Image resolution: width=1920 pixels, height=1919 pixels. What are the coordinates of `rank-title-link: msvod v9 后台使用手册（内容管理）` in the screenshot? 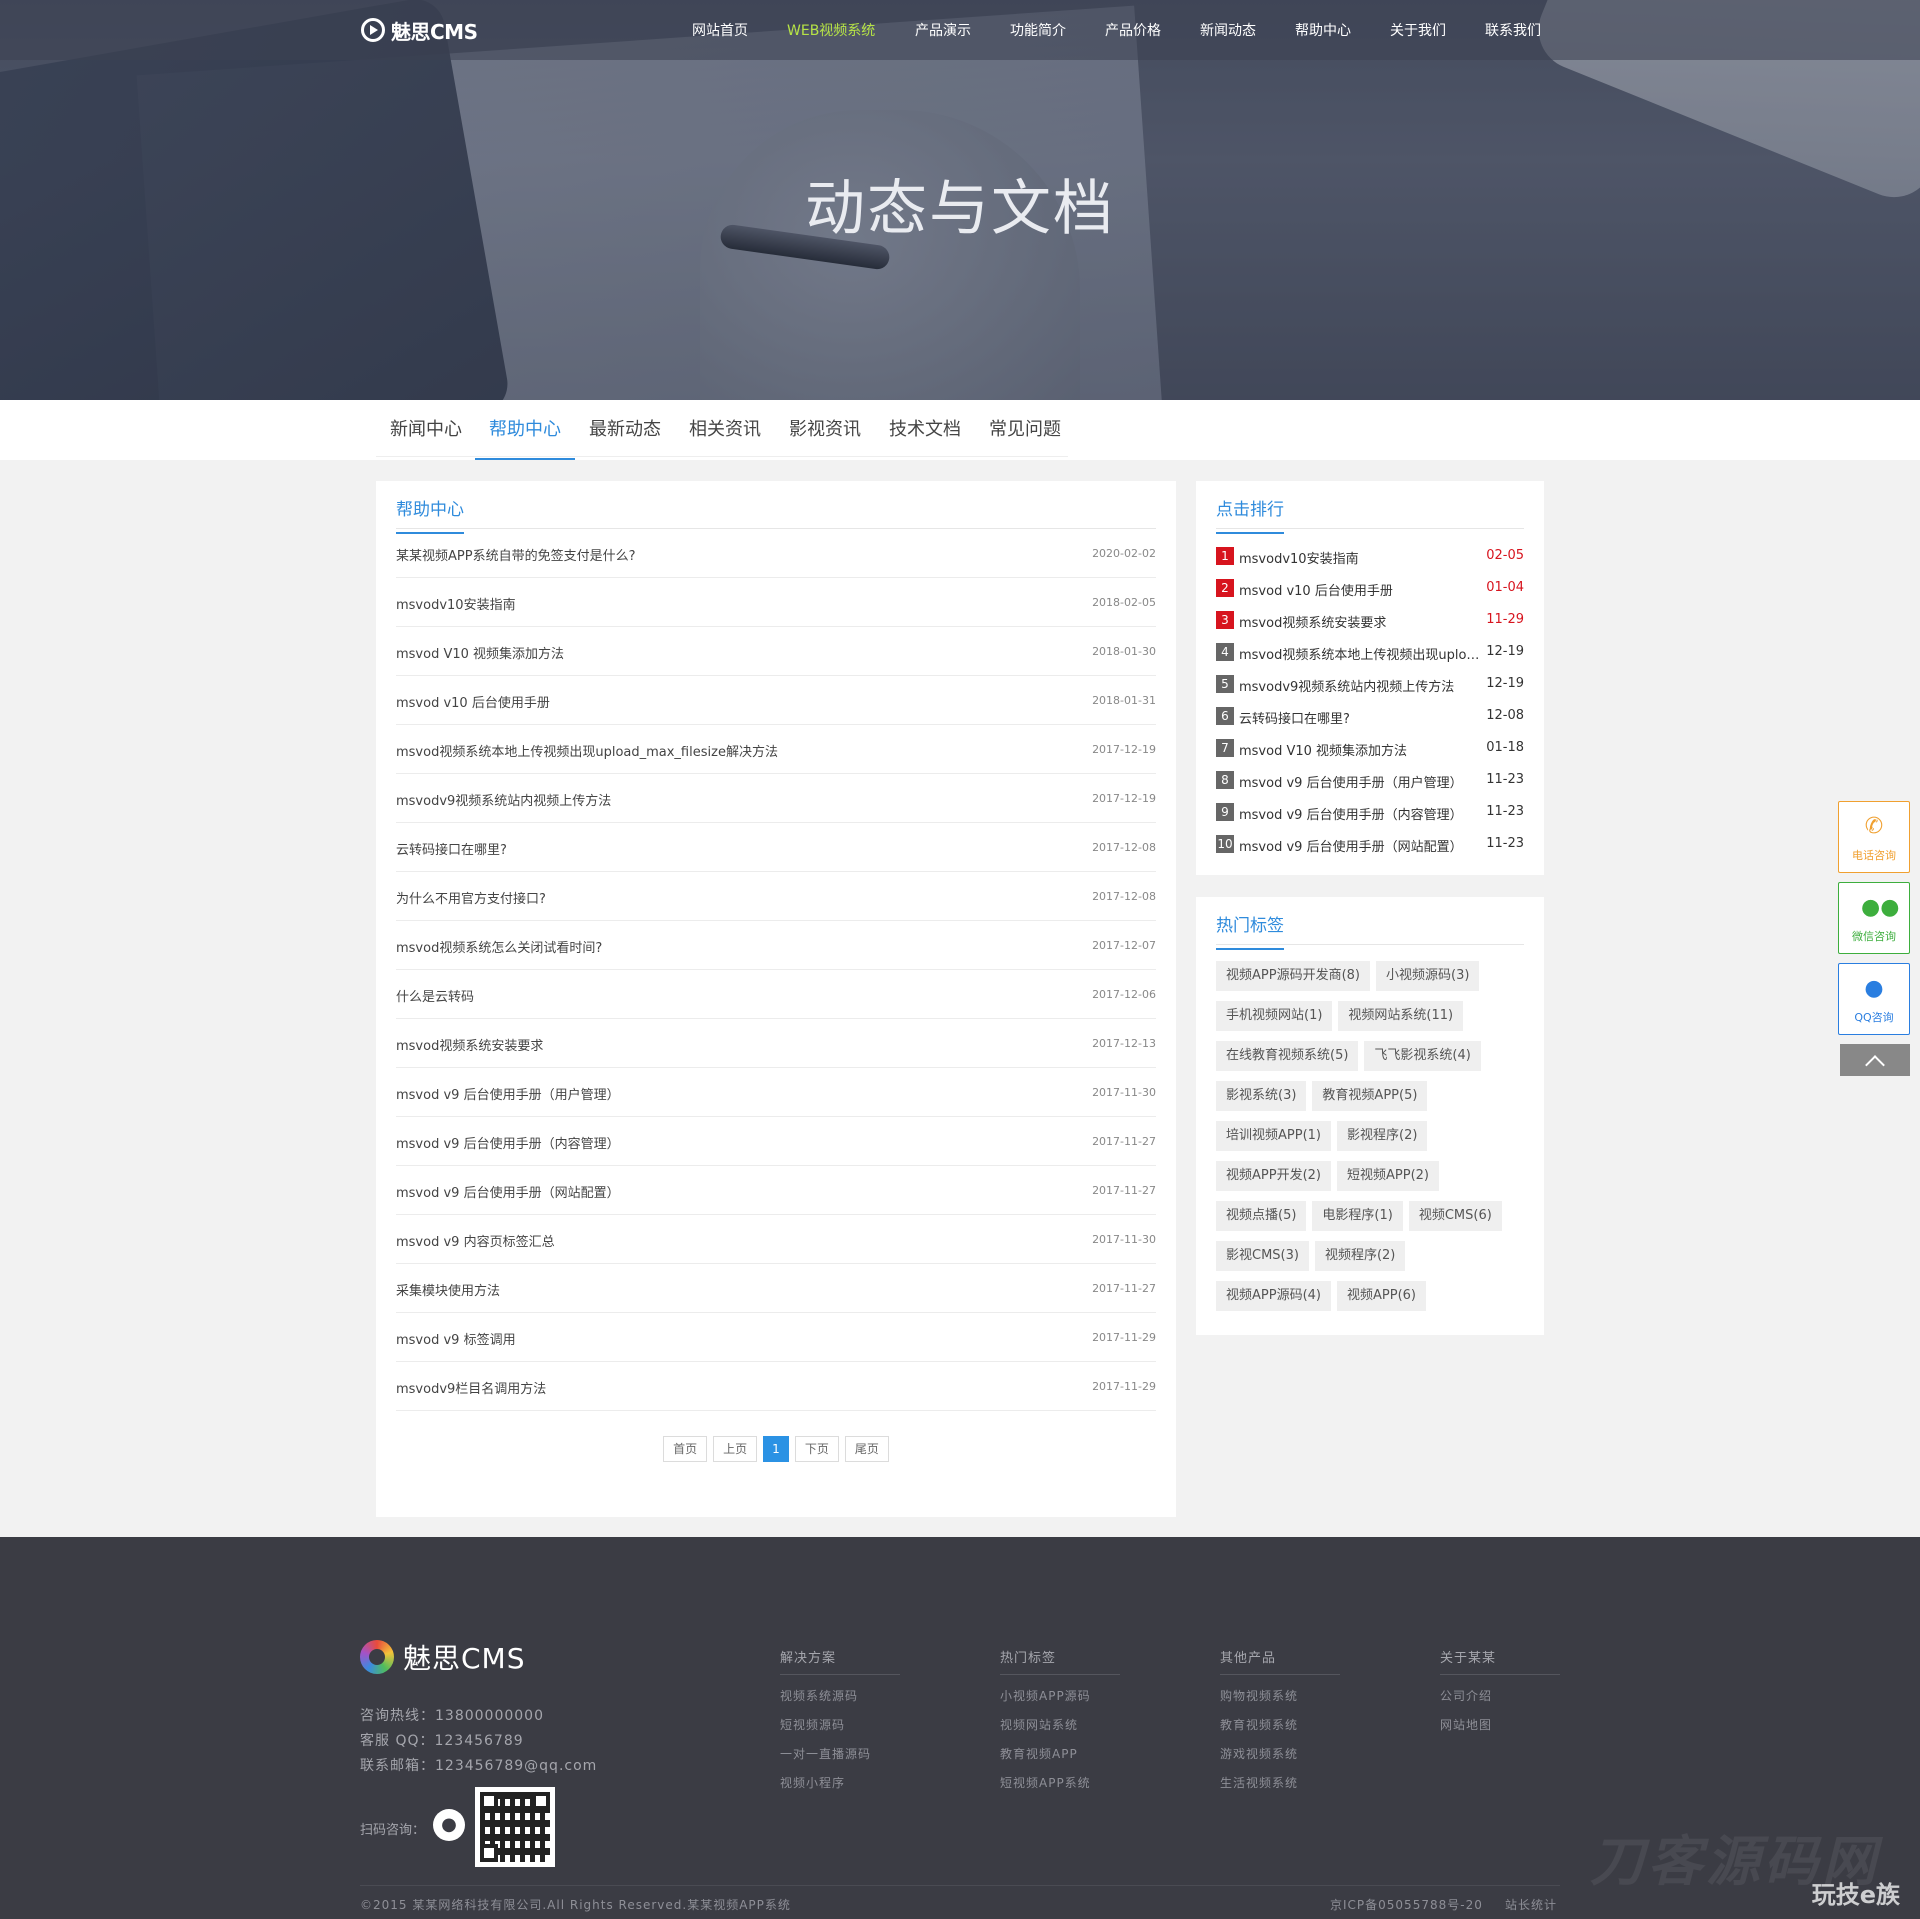 It's located at (1363, 813).